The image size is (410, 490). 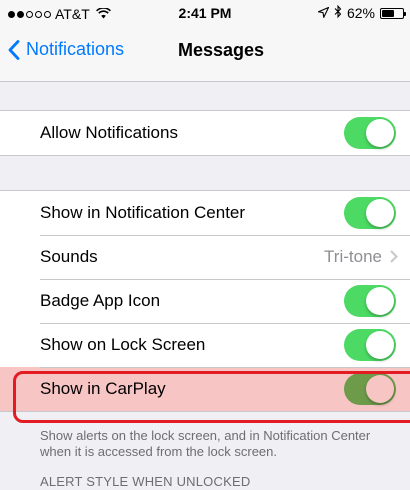 I want to click on status-right: 62%, so click(x=361, y=12).